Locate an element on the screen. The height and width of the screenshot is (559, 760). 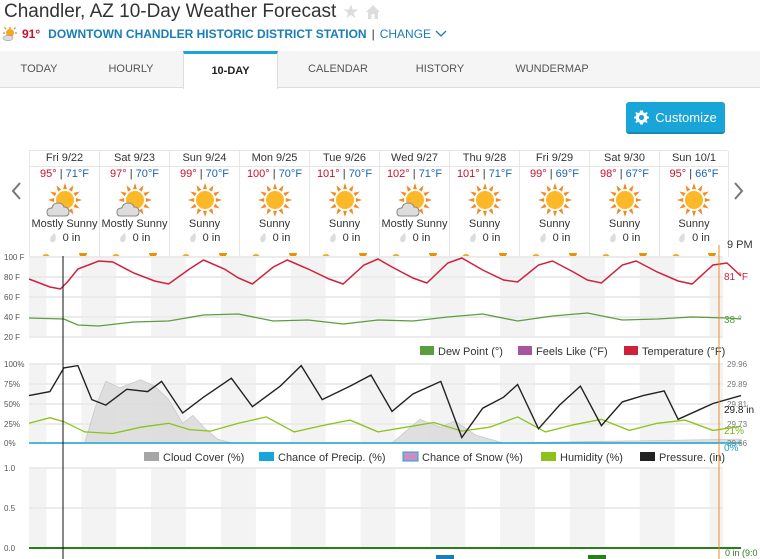
legend-label: Temperature (°F) is located at coordinates (683, 352).